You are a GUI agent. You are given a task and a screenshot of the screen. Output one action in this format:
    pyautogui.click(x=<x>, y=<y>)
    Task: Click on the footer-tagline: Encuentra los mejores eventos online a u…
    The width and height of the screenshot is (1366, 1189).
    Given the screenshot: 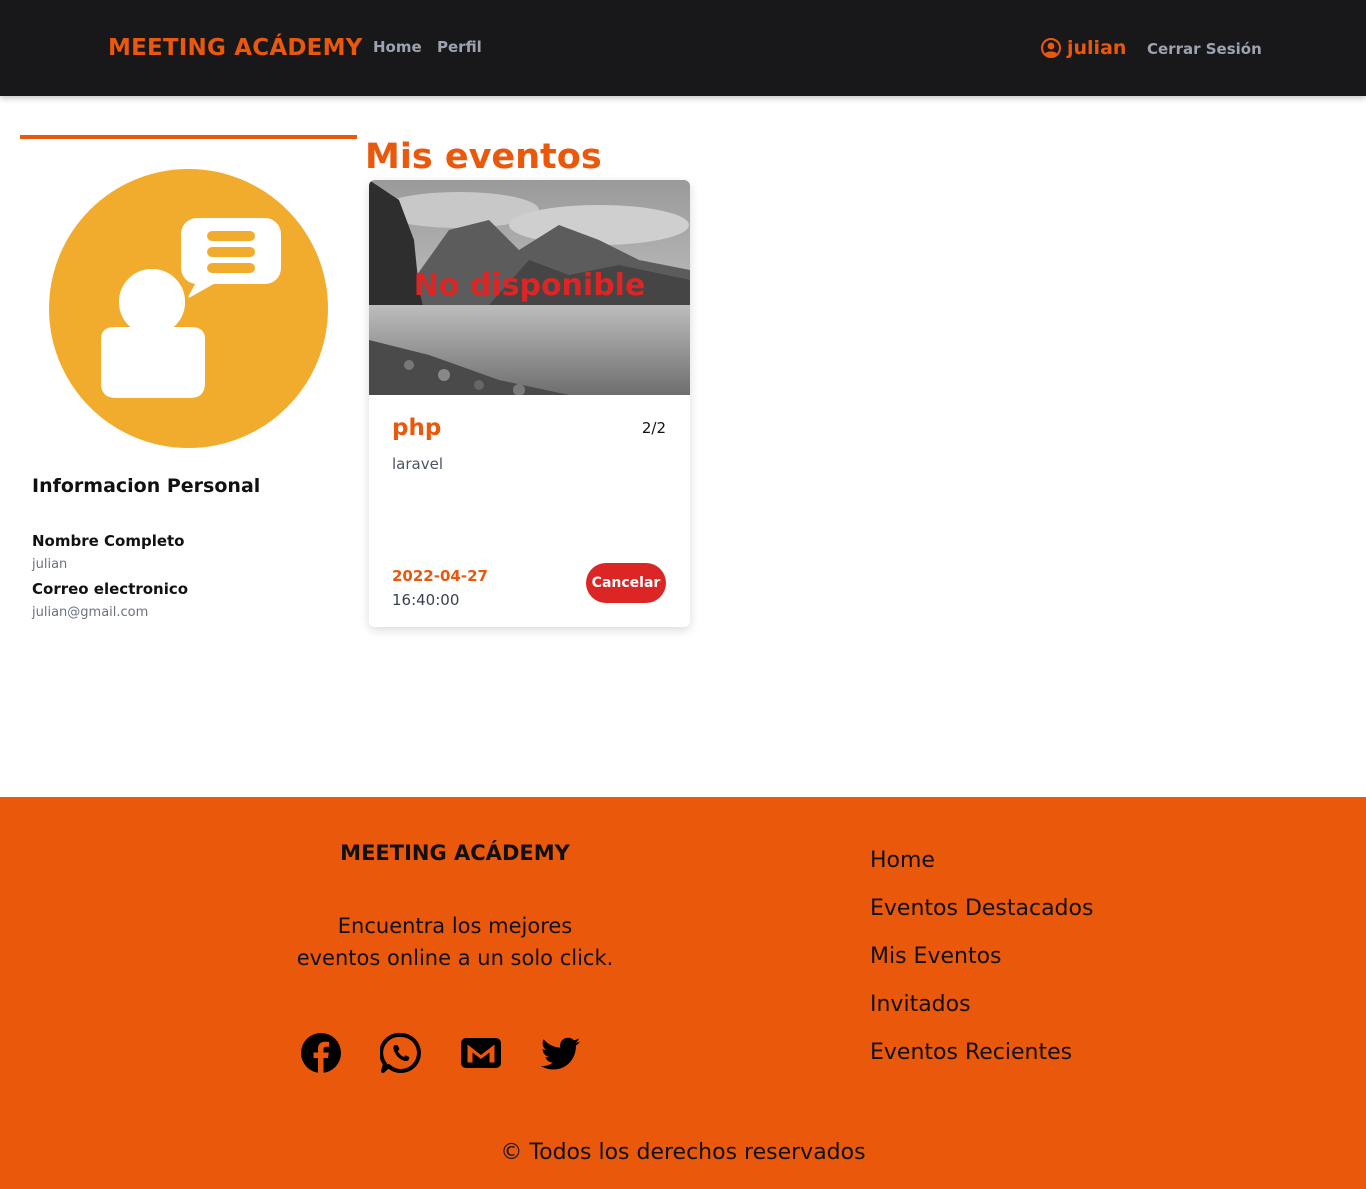 What is the action you would take?
    pyautogui.click(x=455, y=942)
    